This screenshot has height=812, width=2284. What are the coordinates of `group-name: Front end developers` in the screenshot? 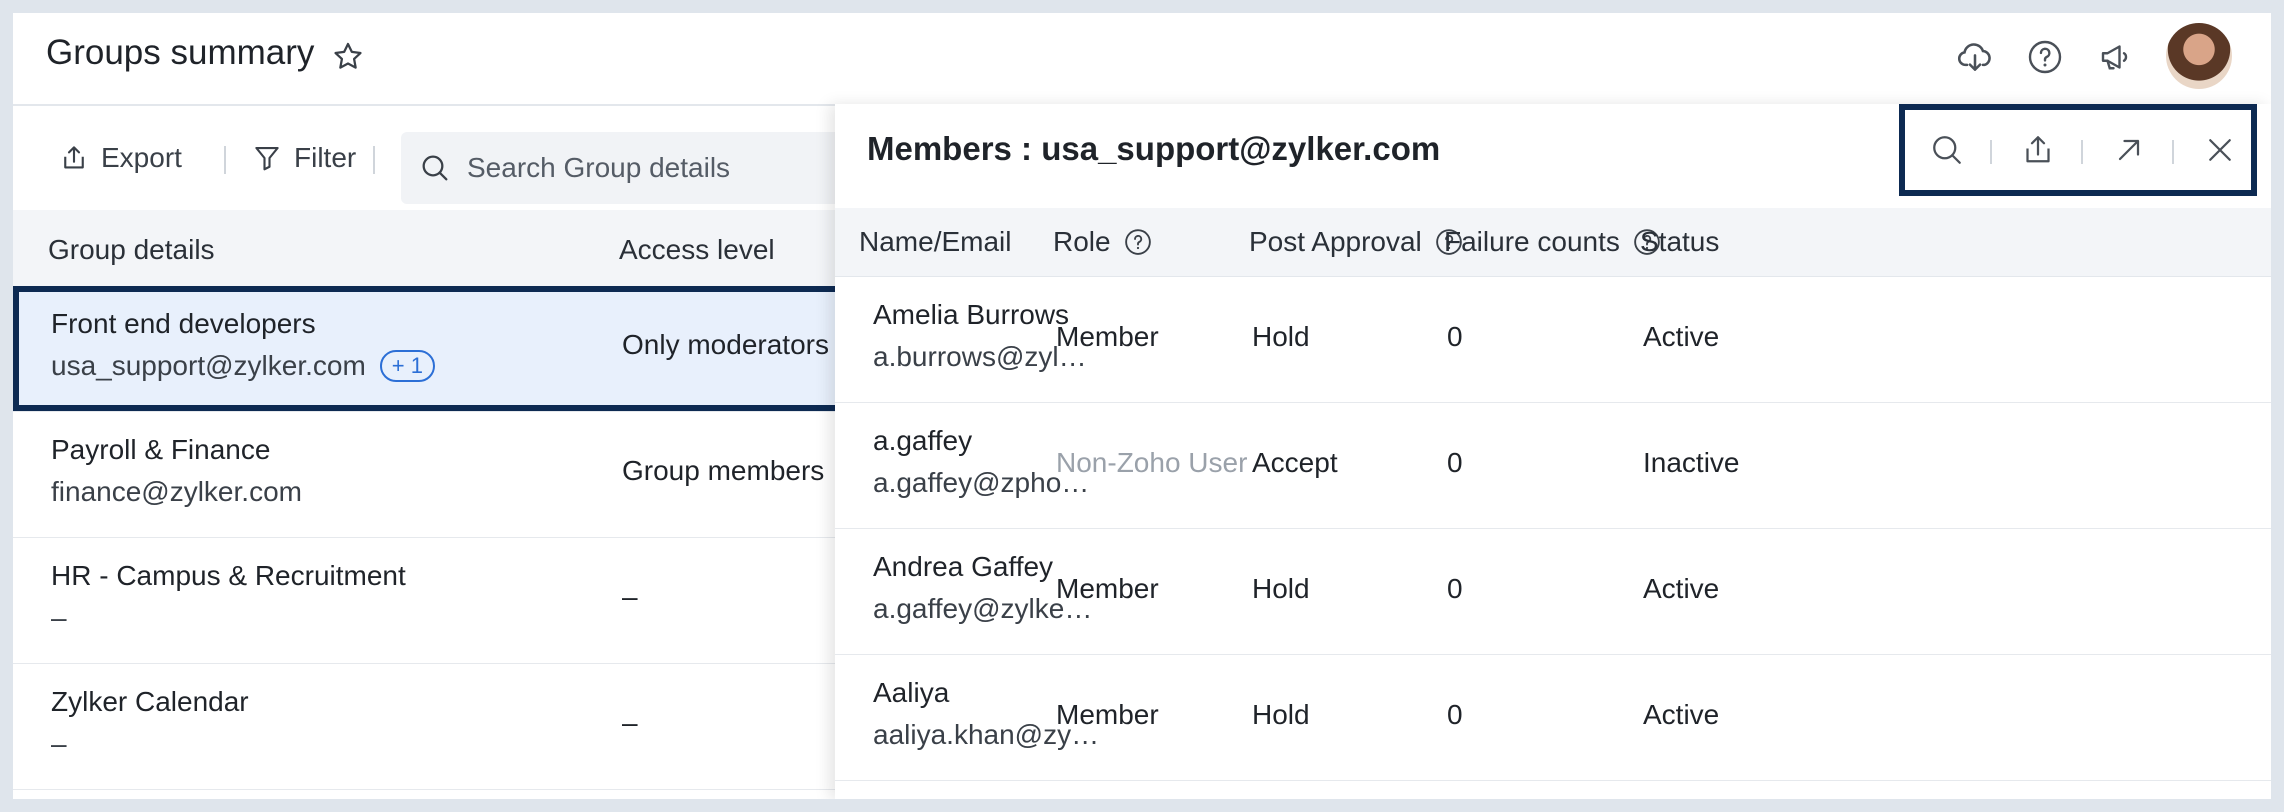 It's located at (183, 323).